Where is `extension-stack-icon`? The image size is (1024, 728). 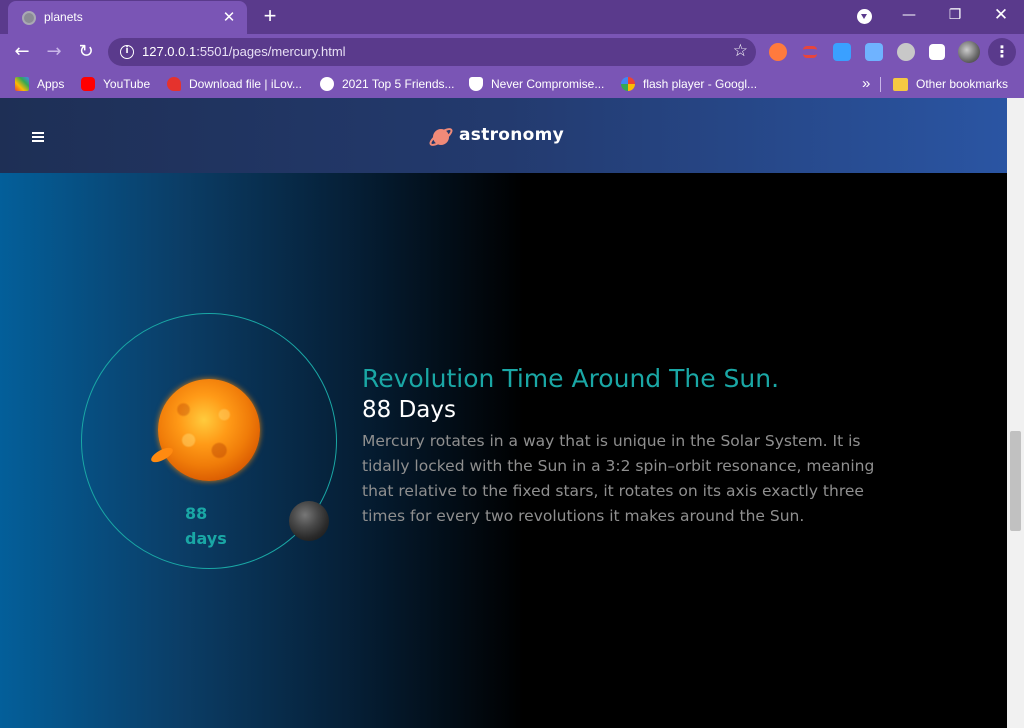 extension-stack-icon is located at coordinates (810, 52).